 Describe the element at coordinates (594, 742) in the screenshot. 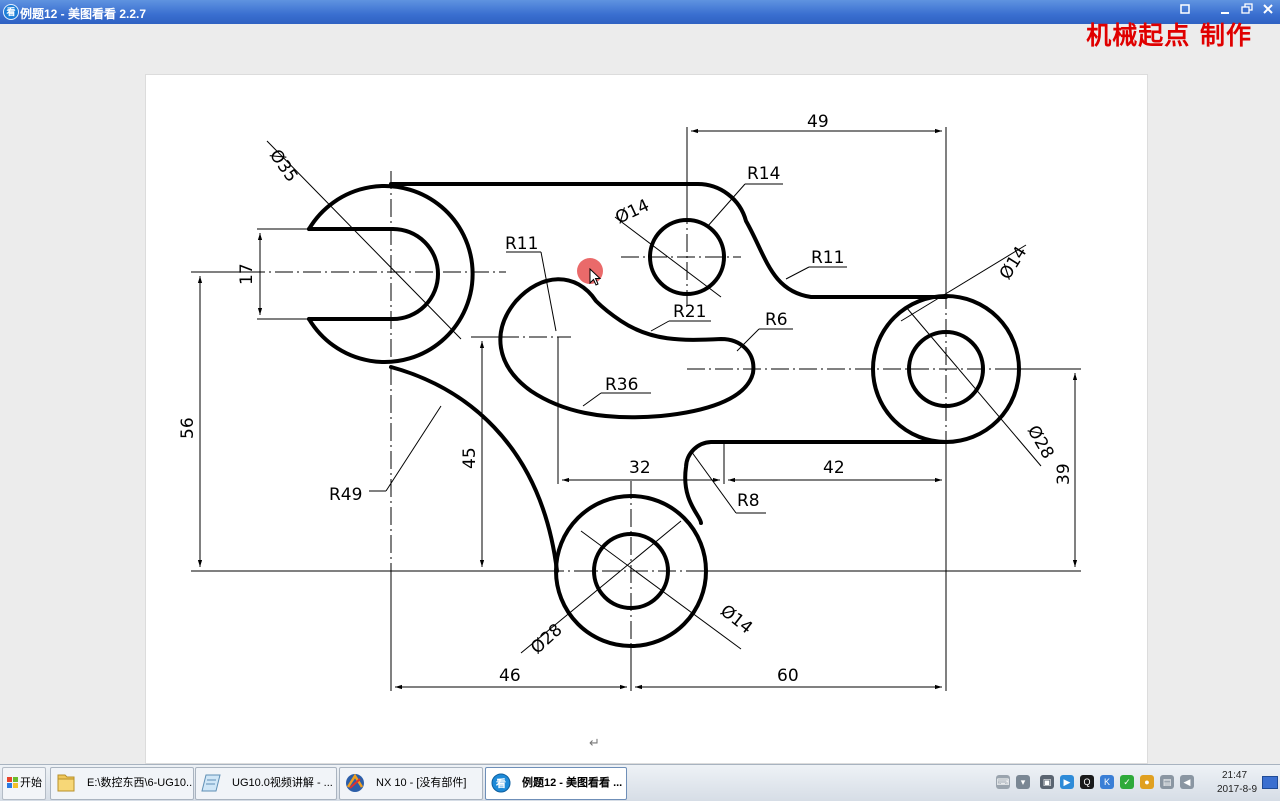

I see `return-mark: ↵` at that location.